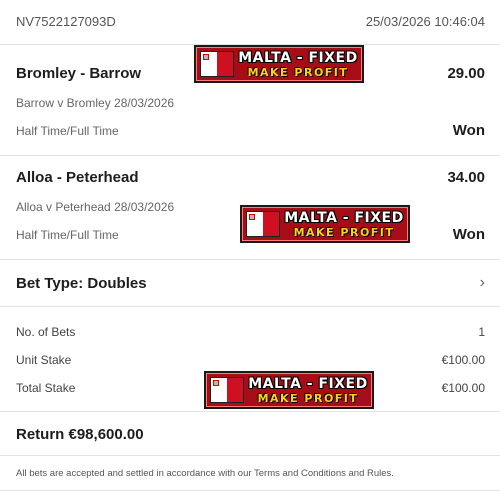  What do you see at coordinates (250, 177) in the screenshot?
I see `selection-2-header: Alloa - Peterhead 34.00` at bounding box center [250, 177].